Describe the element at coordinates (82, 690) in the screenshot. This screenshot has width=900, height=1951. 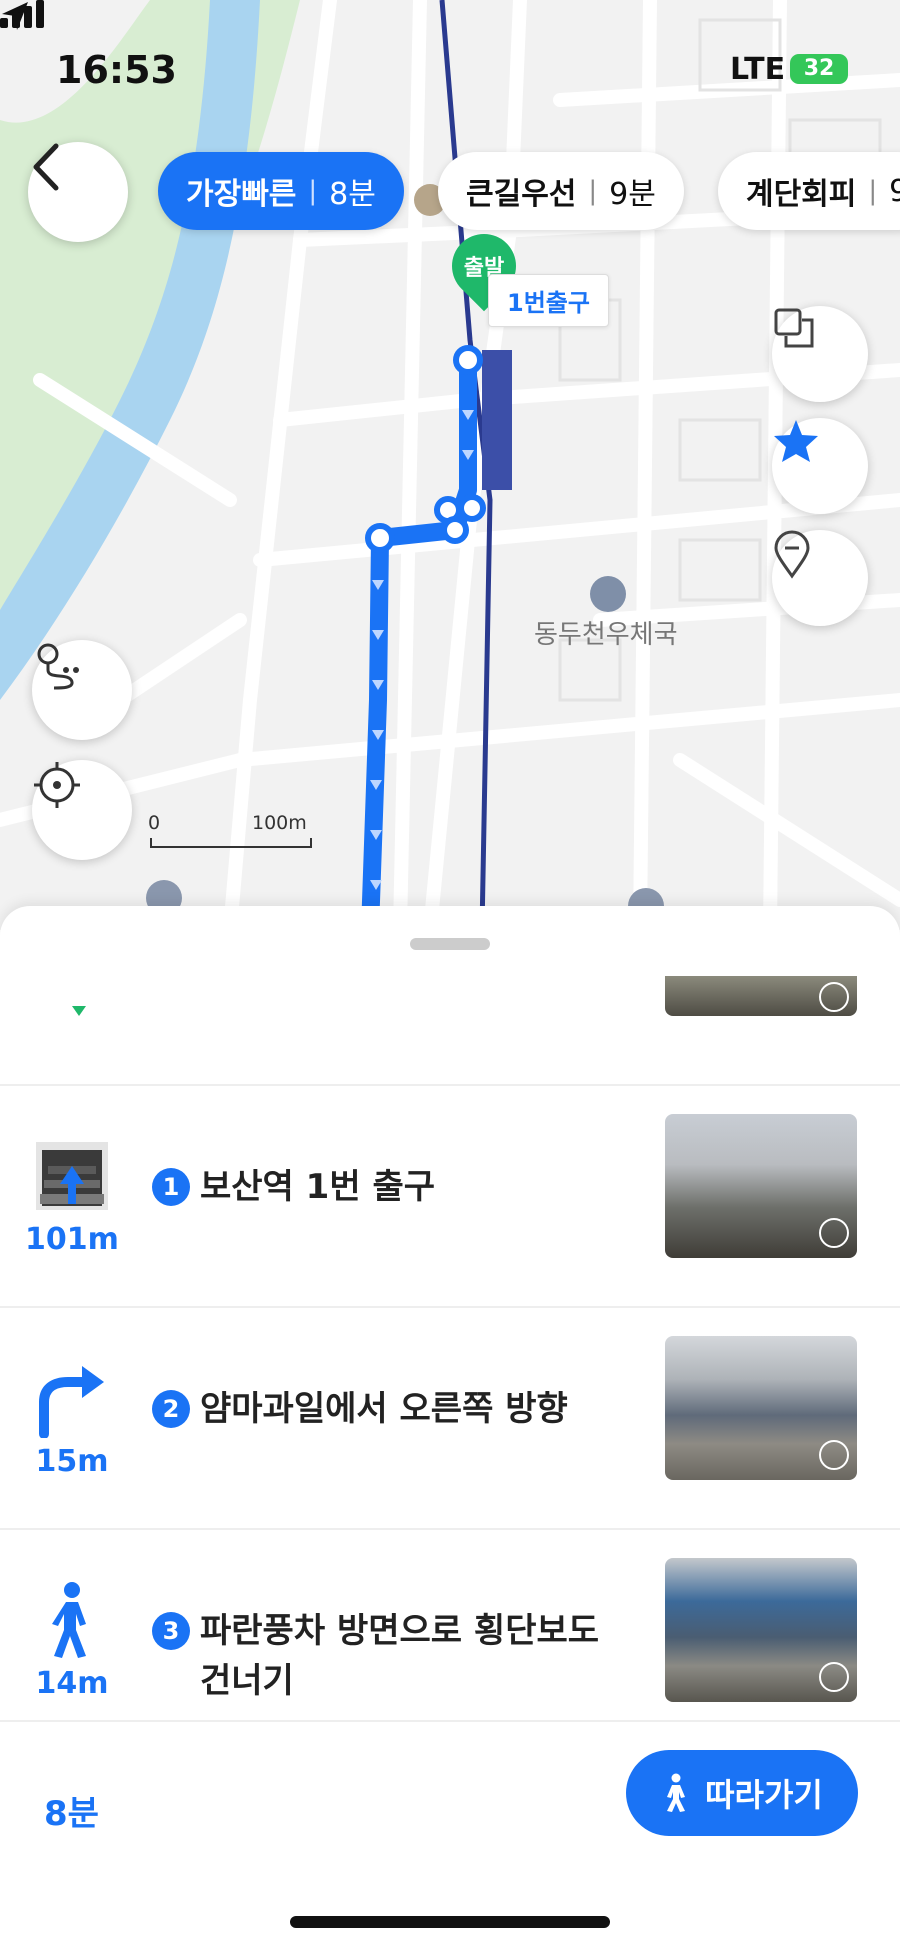
I see `route-options-button` at that location.